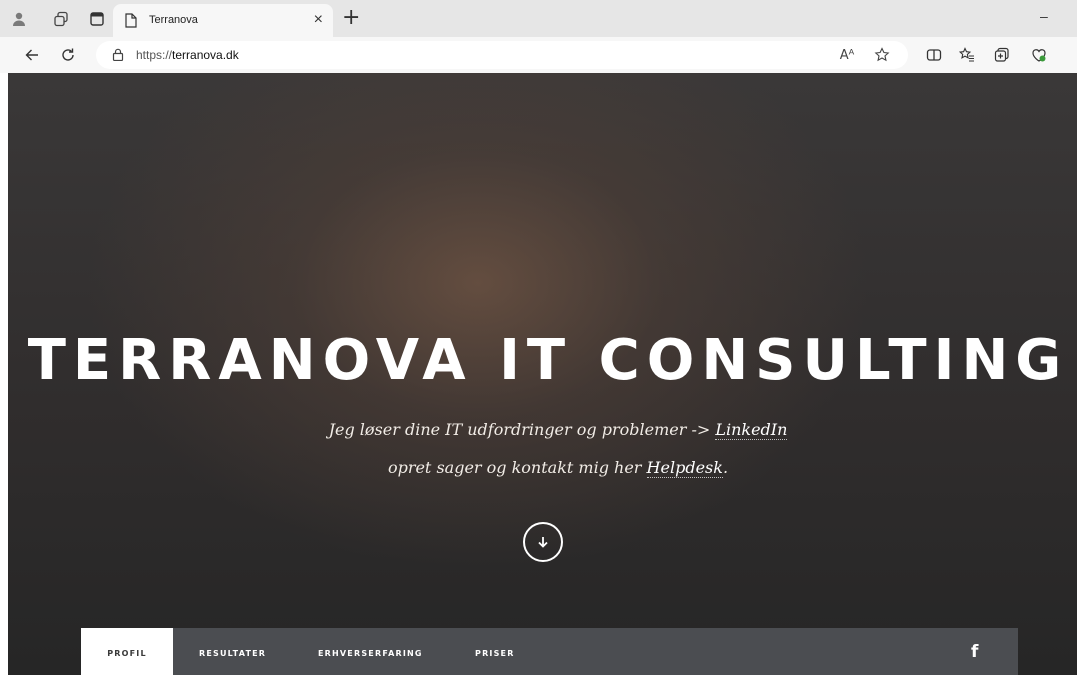 This screenshot has height=675, width=1077. What do you see at coordinates (548, 360) in the screenshot?
I see `hero-title: TERRANOVA IT CONSULTING` at bounding box center [548, 360].